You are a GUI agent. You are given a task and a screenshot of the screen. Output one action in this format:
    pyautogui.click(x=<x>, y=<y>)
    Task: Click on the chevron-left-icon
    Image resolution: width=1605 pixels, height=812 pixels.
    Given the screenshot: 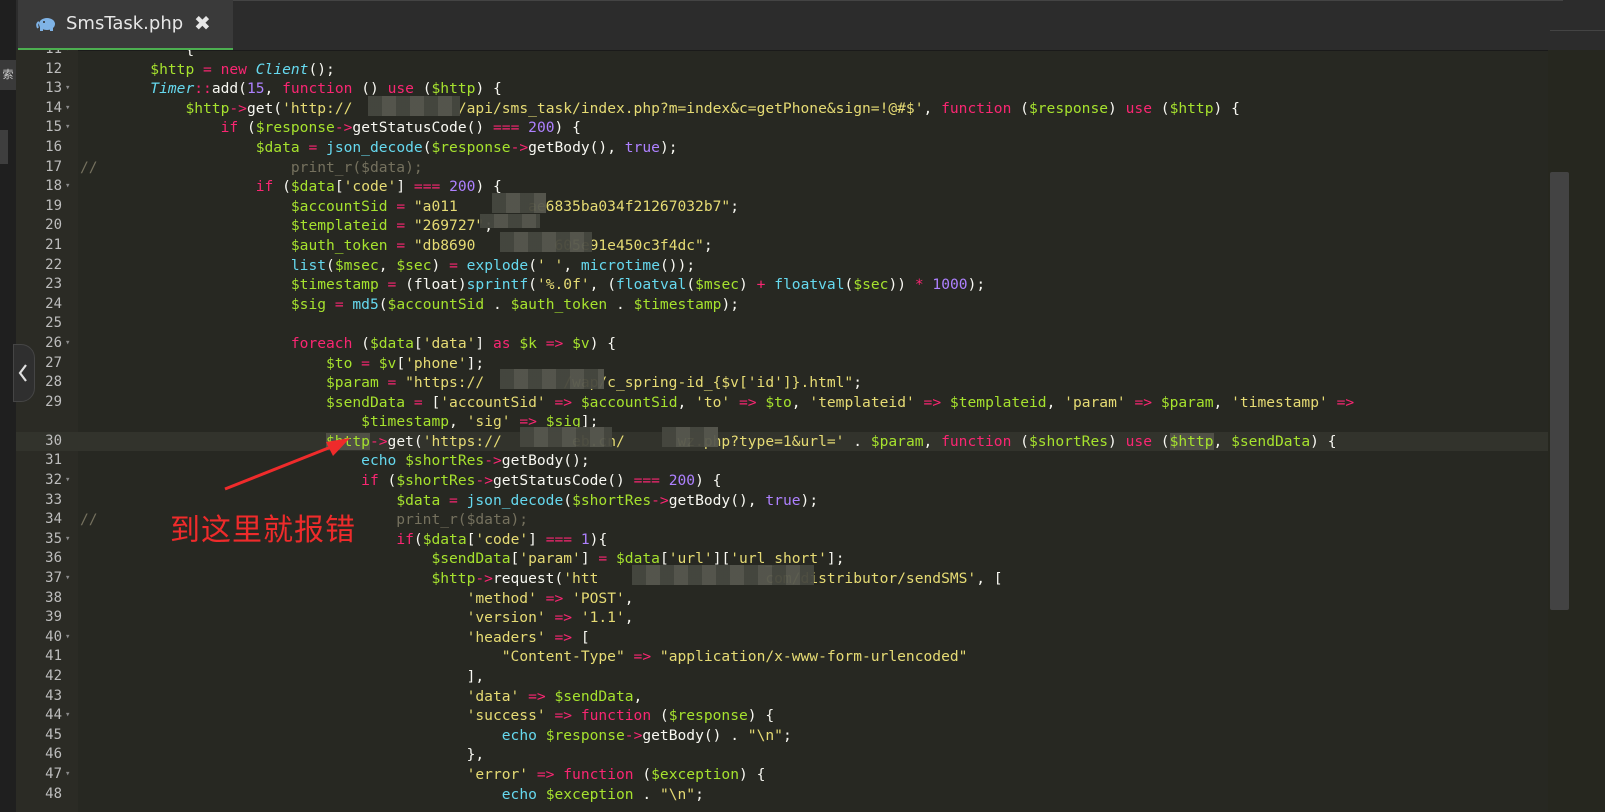 What is the action you would take?
    pyautogui.click(x=22, y=373)
    